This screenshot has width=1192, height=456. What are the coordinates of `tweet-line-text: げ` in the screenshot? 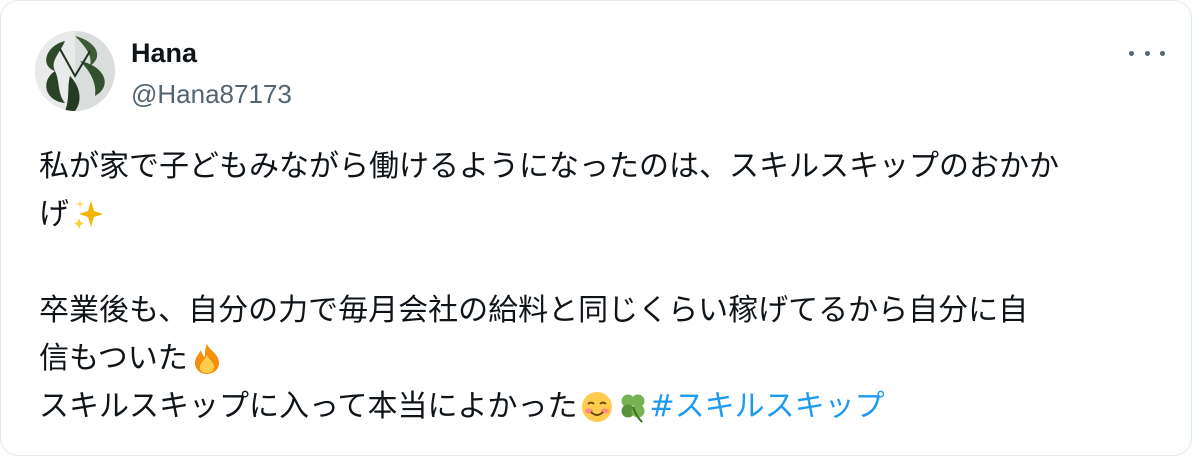 It's located at (54, 214).